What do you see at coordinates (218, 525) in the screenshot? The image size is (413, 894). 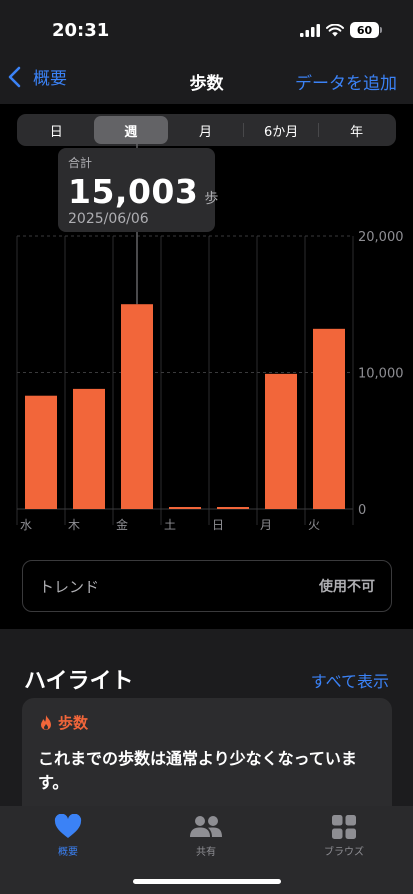 I see `x-tick-label: 日` at bounding box center [218, 525].